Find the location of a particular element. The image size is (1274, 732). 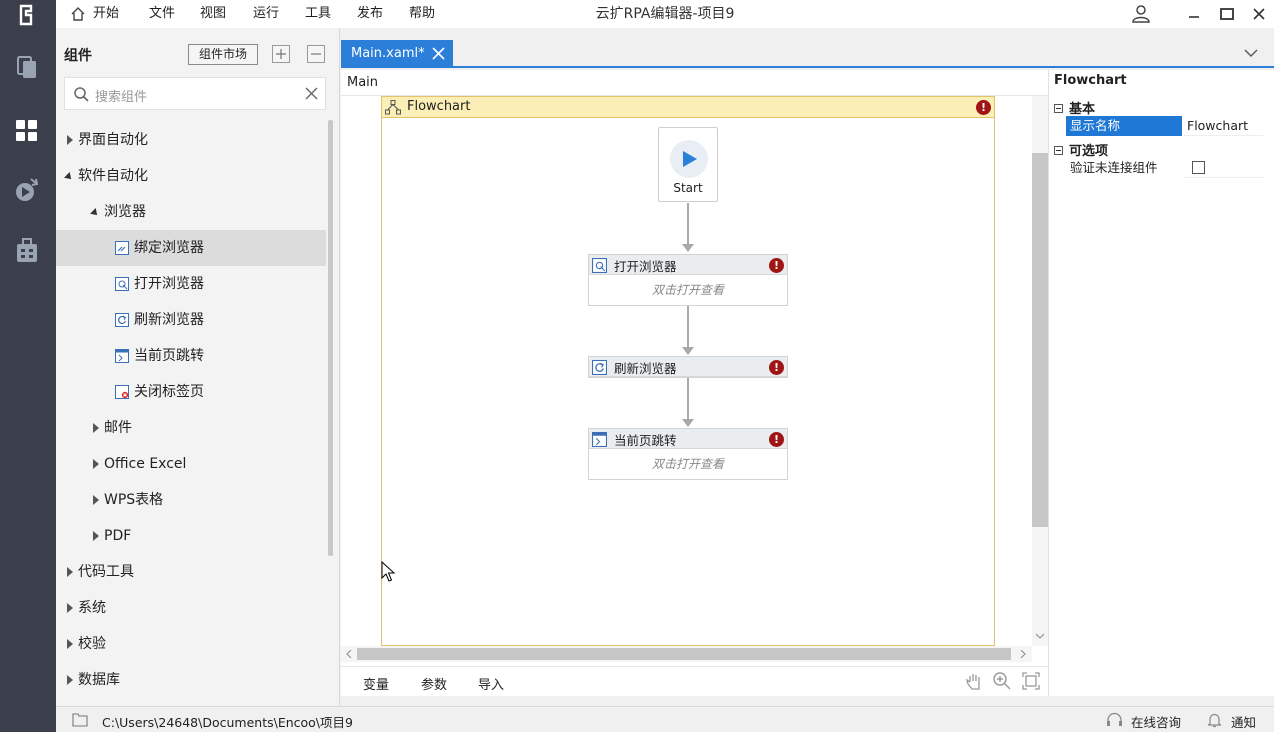

headset-icon is located at coordinates (1114, 720).